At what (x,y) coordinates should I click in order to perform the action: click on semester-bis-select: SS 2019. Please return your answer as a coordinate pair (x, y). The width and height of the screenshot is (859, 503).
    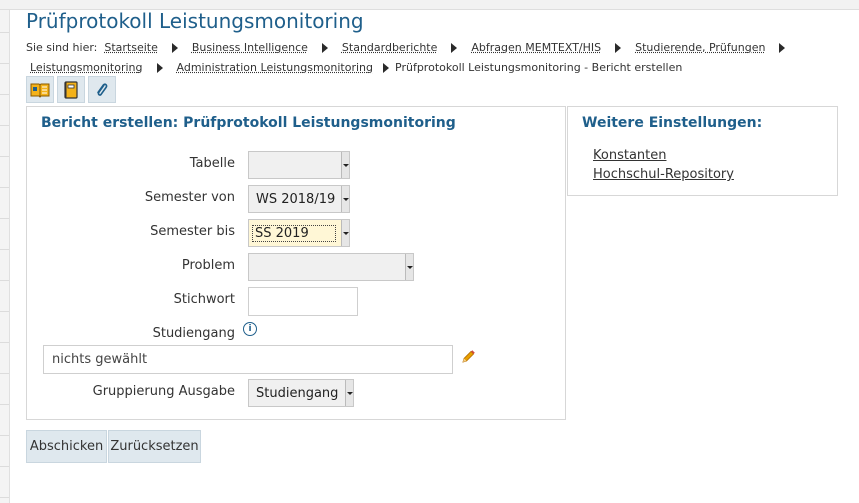
    Looking at the image, I should click on (299, 233).